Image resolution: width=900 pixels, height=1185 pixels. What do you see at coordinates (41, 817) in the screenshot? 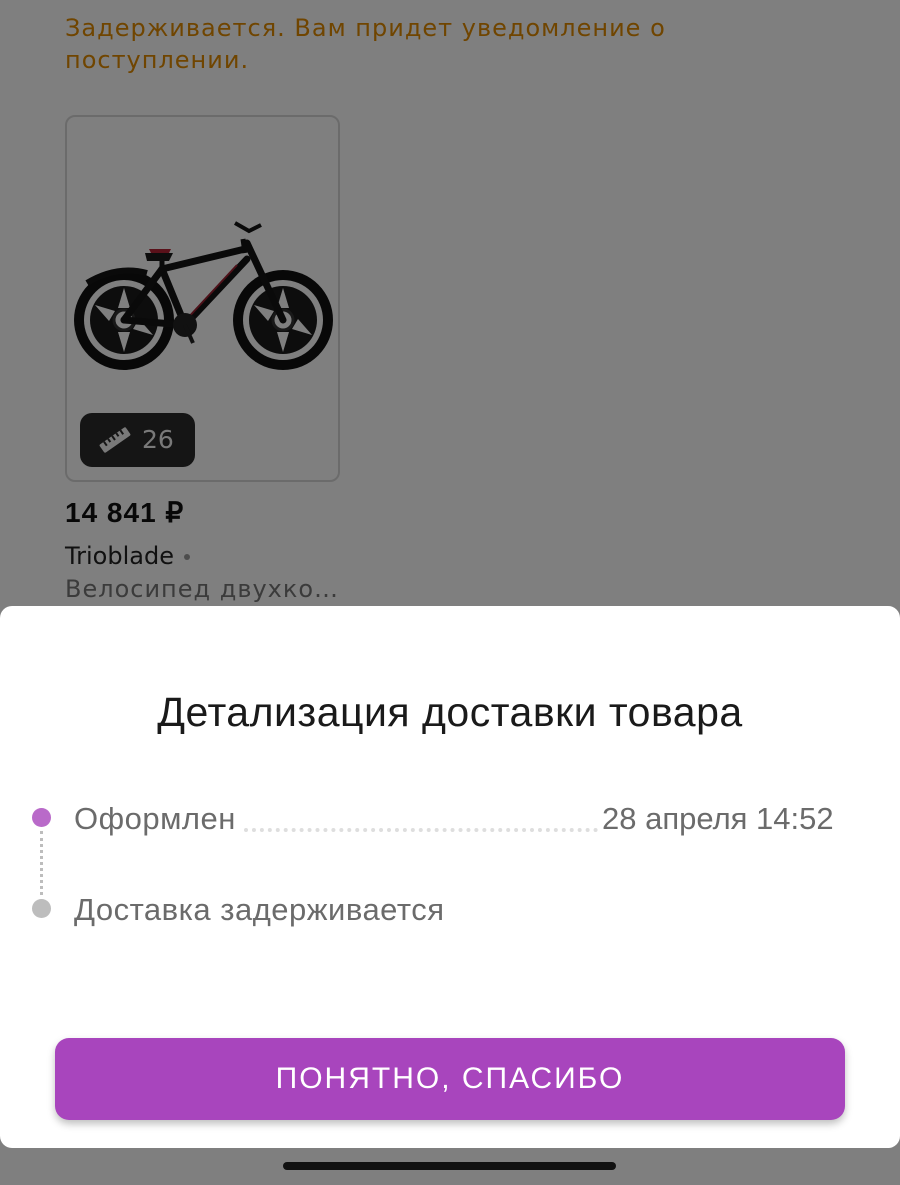
I see `timeline-dot-ordered` at bounding box center [41, 817].